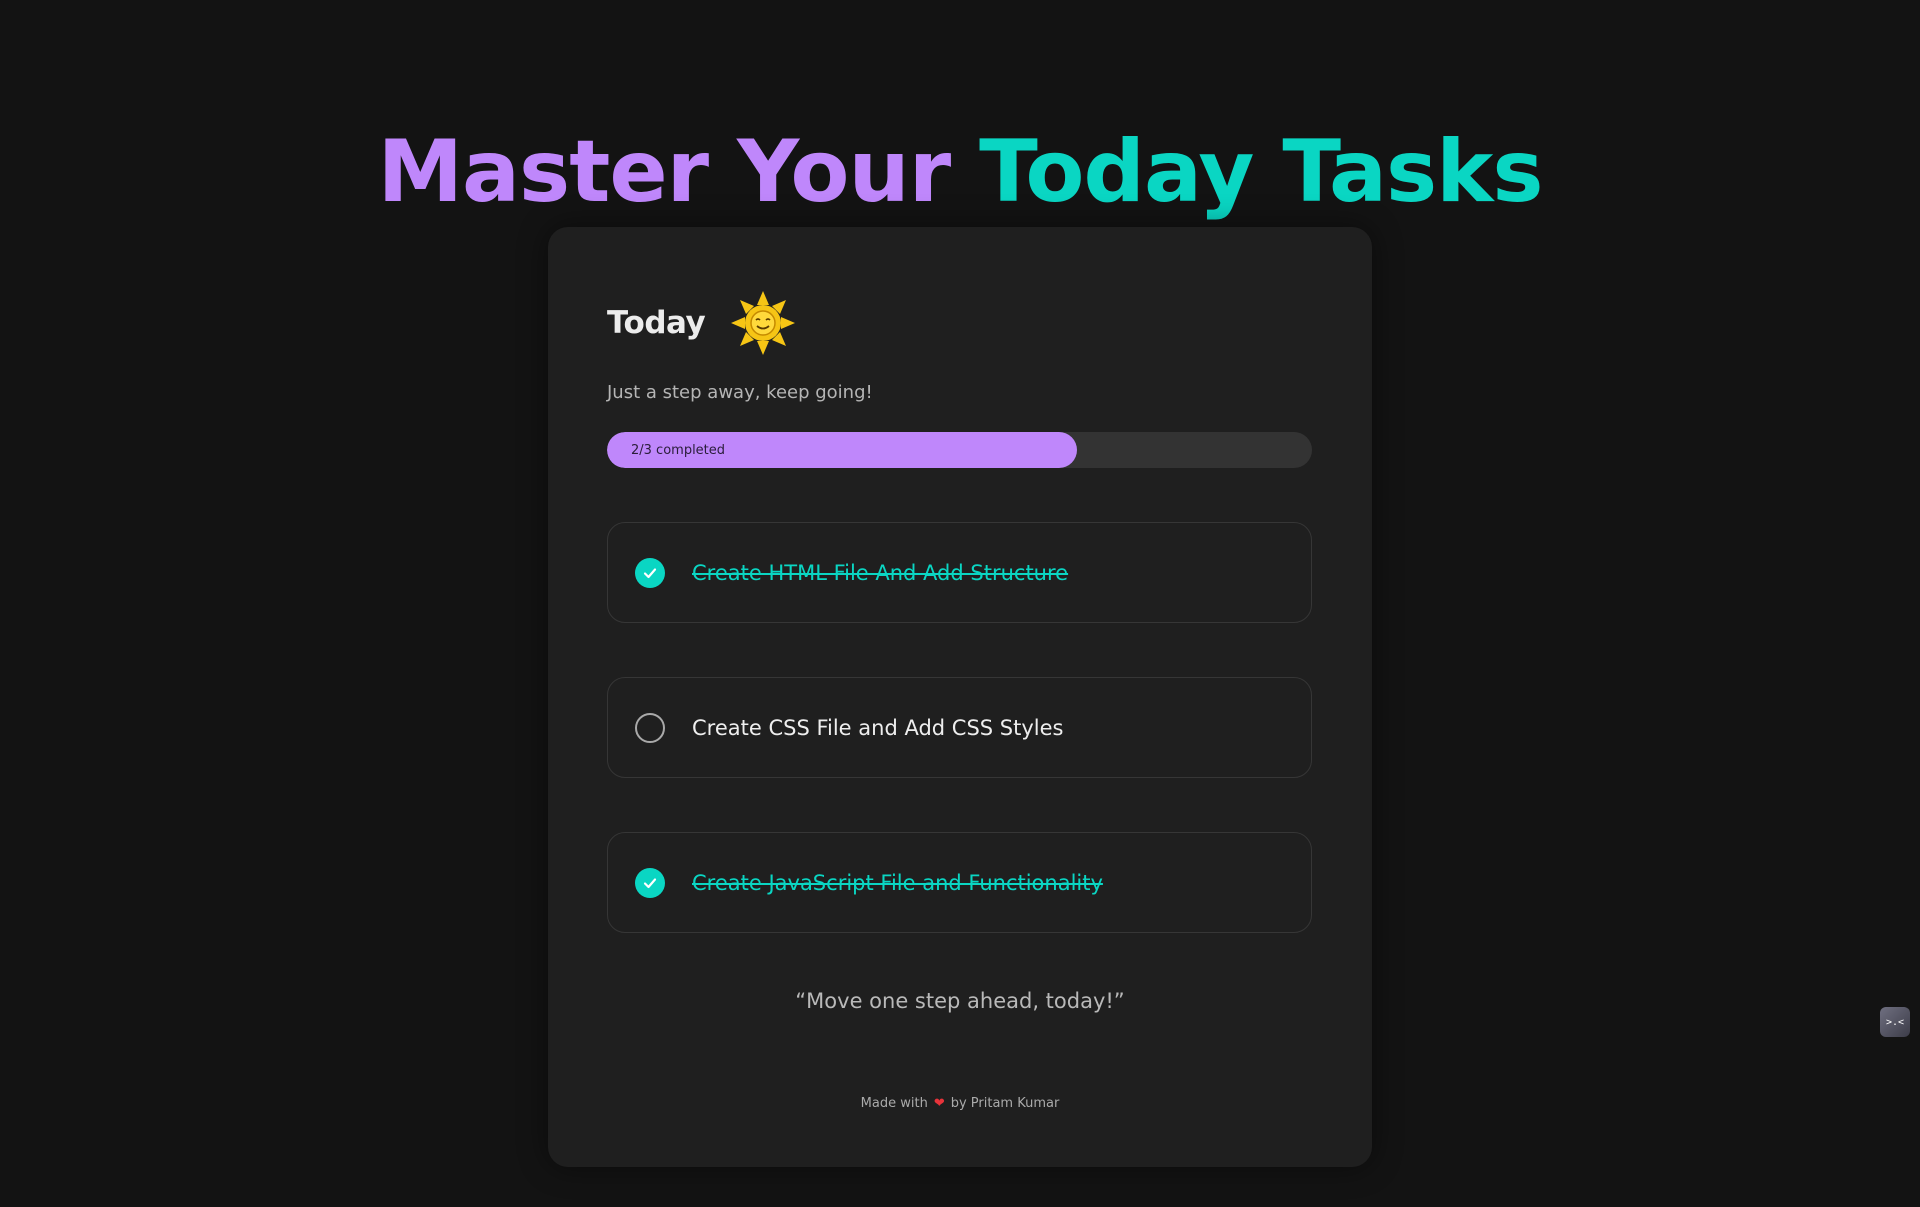 This screenshot has width=1920, height=1207. Describe the element at coordinates (960, 1001) in the screenshot. I see `motivational-quote: “Move one step ahead, today!”` at that location.